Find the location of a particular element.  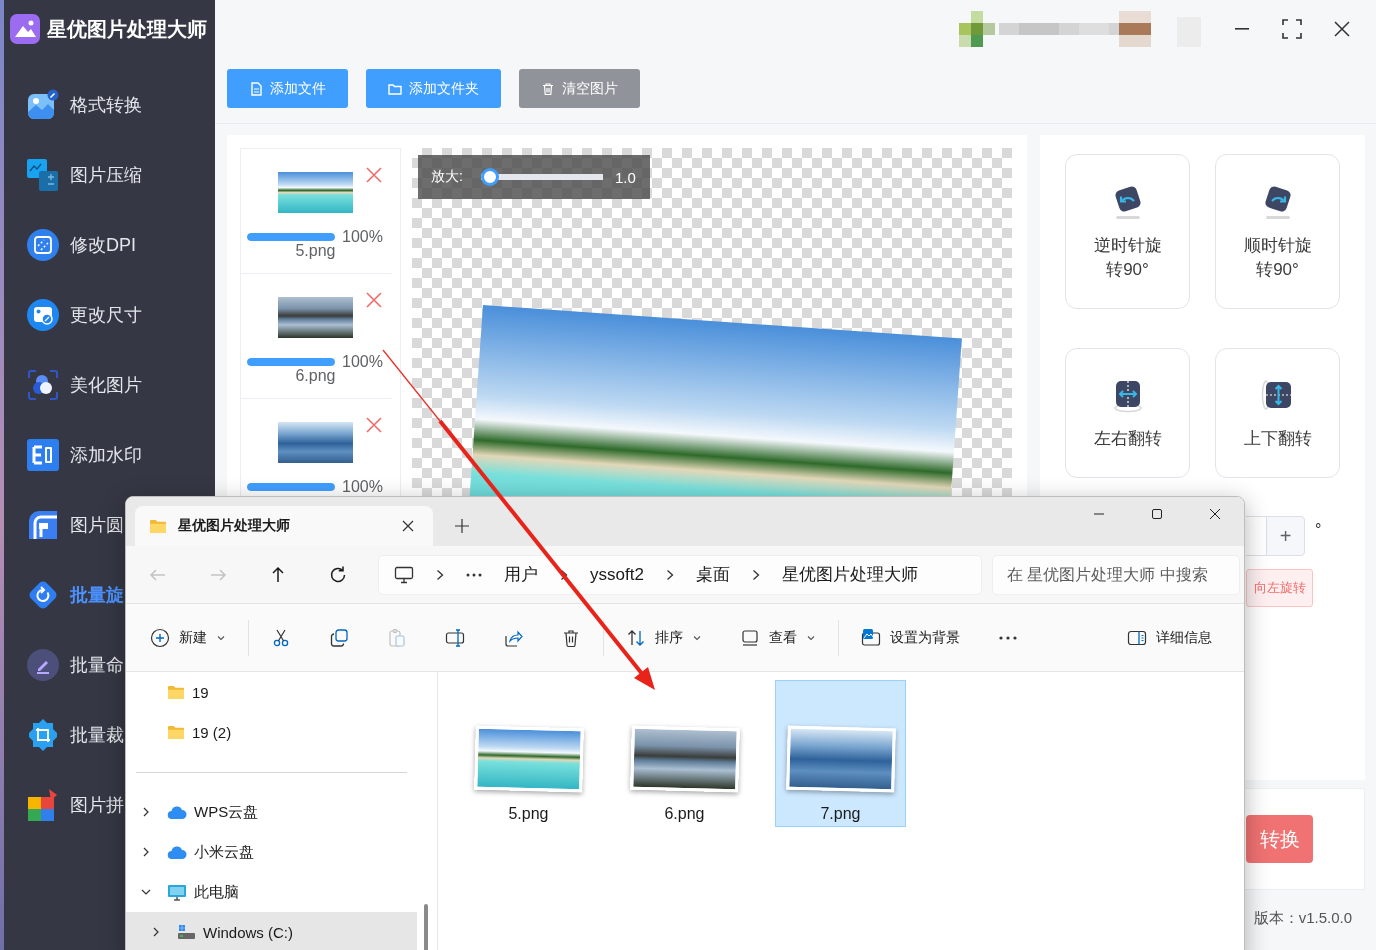

file-name: 5.png is located at coordinates (315, 250).